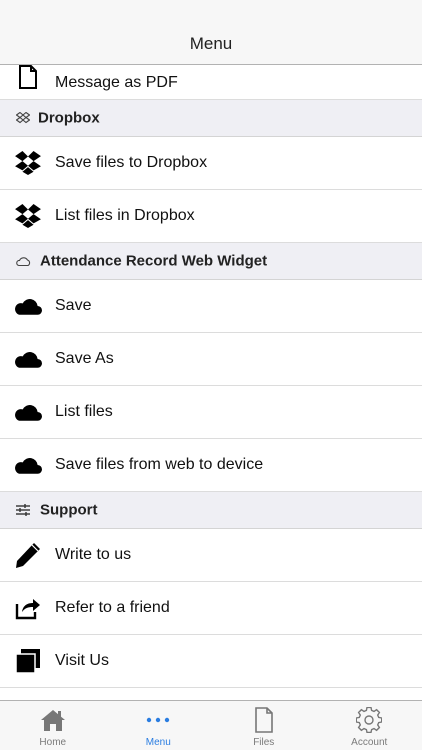 The height and width of the screenshot is (750, 422). Describe the element at coordinates (28, 661) in the screenshot. I see `windows-icon` at that location.